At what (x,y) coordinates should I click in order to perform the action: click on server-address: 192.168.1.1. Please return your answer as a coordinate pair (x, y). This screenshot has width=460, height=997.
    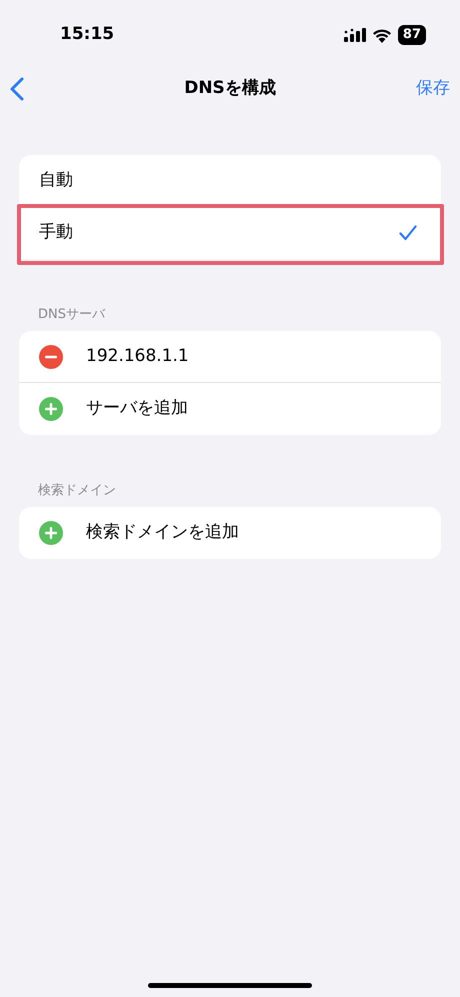
    Looking at the image, I should click on (137, 356).